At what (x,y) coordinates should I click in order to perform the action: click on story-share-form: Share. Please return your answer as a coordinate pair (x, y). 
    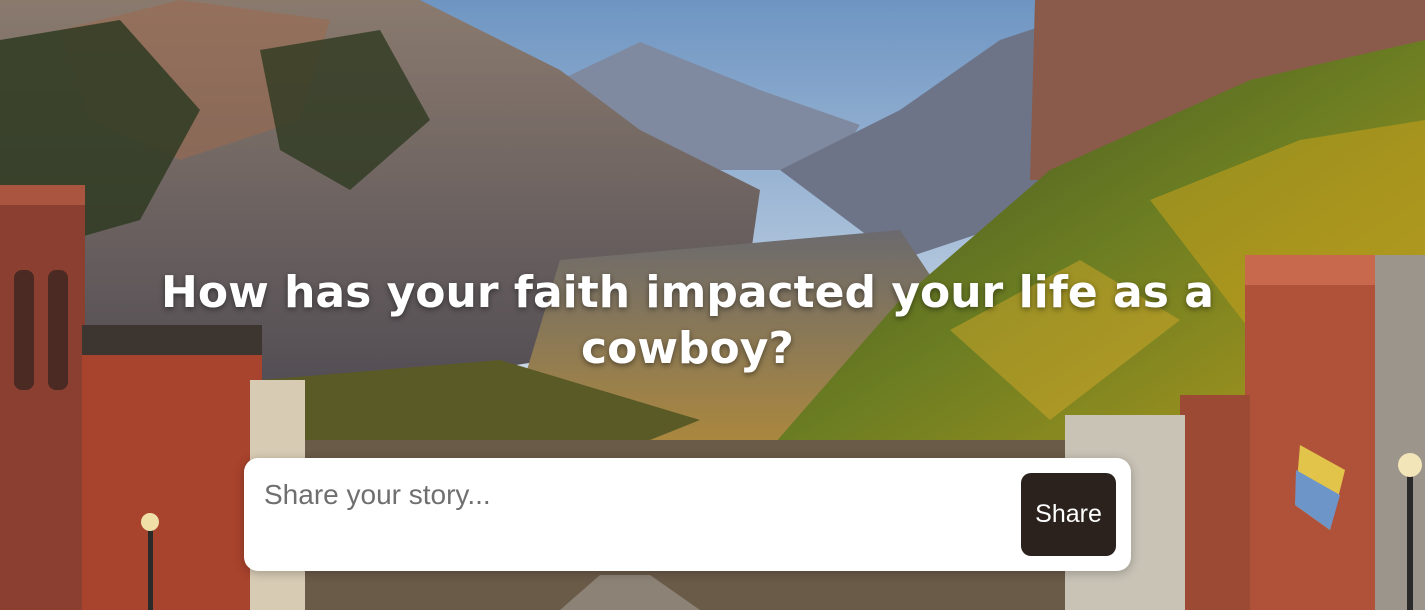
    Looking at the image, I should click on (687, 514).